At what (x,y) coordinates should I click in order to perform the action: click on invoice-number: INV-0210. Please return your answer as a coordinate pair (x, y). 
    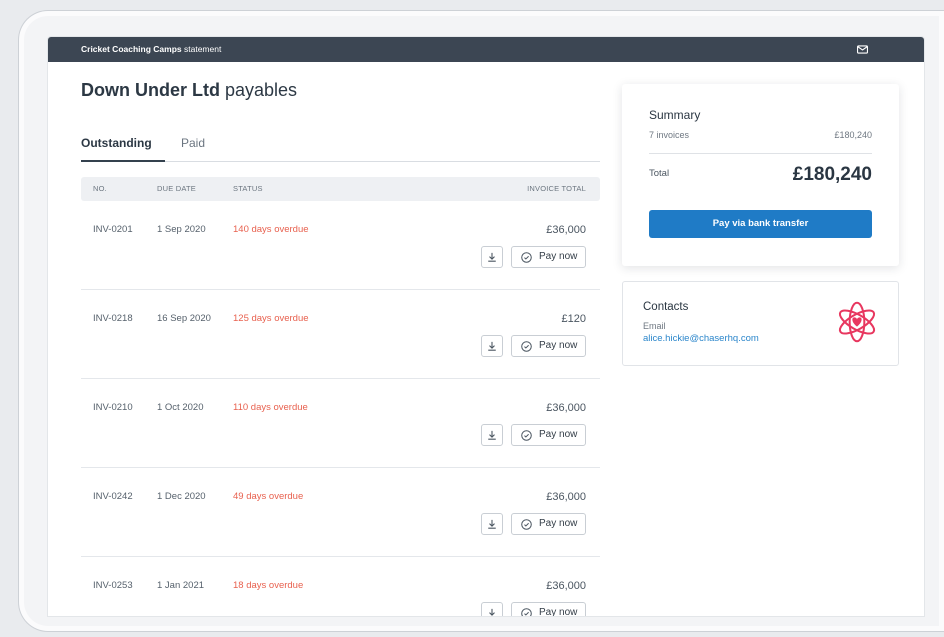
    Looking at the image, I should click on (113, 407).